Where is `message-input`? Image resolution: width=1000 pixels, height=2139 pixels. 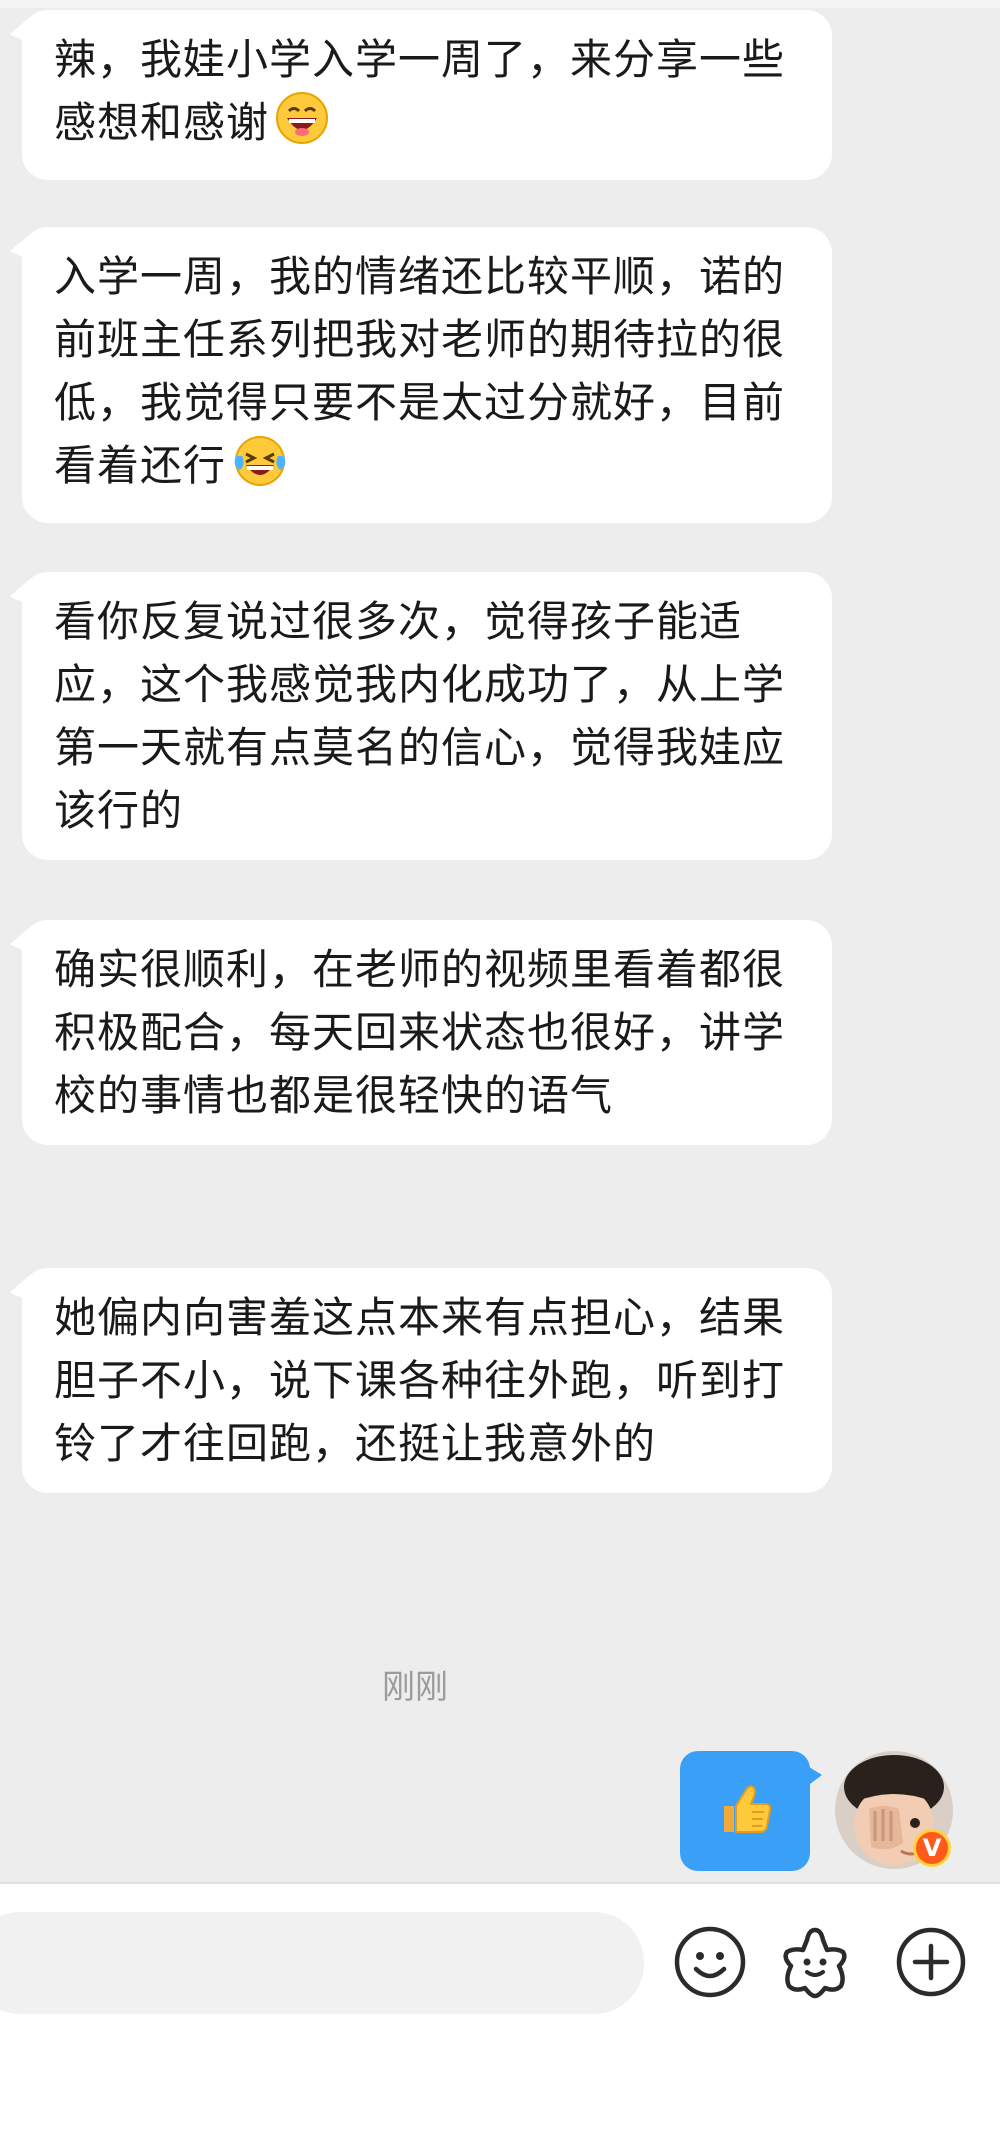 message-input is located at coordinates (322, 1963).